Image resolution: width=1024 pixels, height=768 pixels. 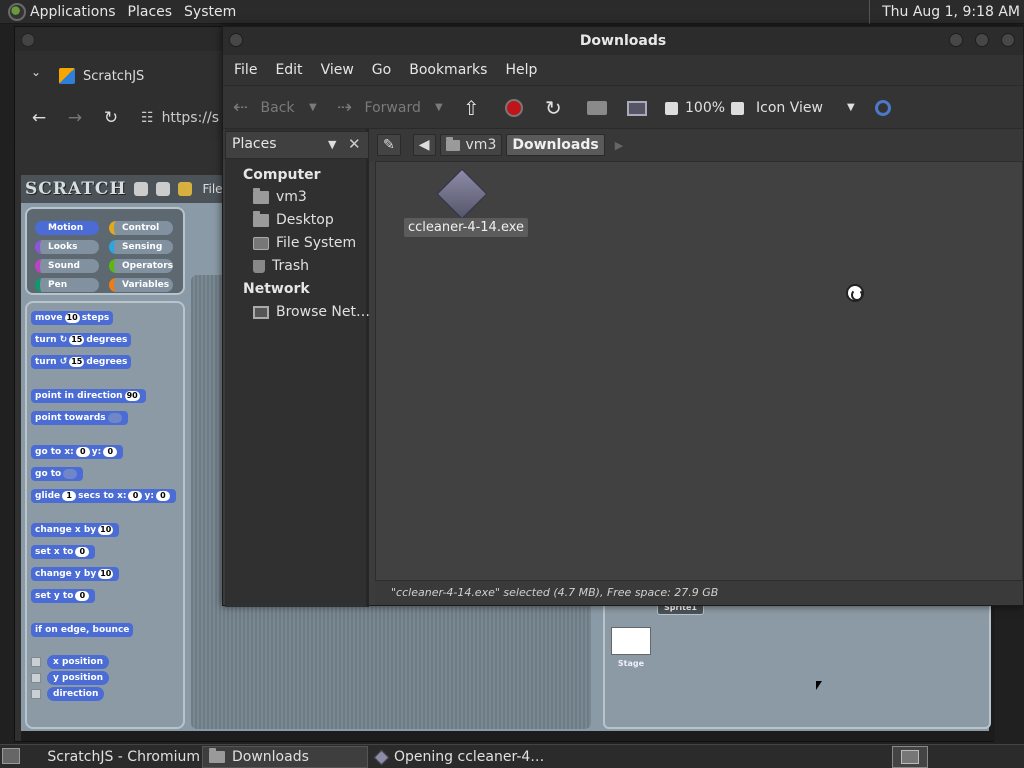 What do you see at coordinates (36, 662) in the screenshot?
I see `x-position-checkbox` at bounding box center [36, 662].